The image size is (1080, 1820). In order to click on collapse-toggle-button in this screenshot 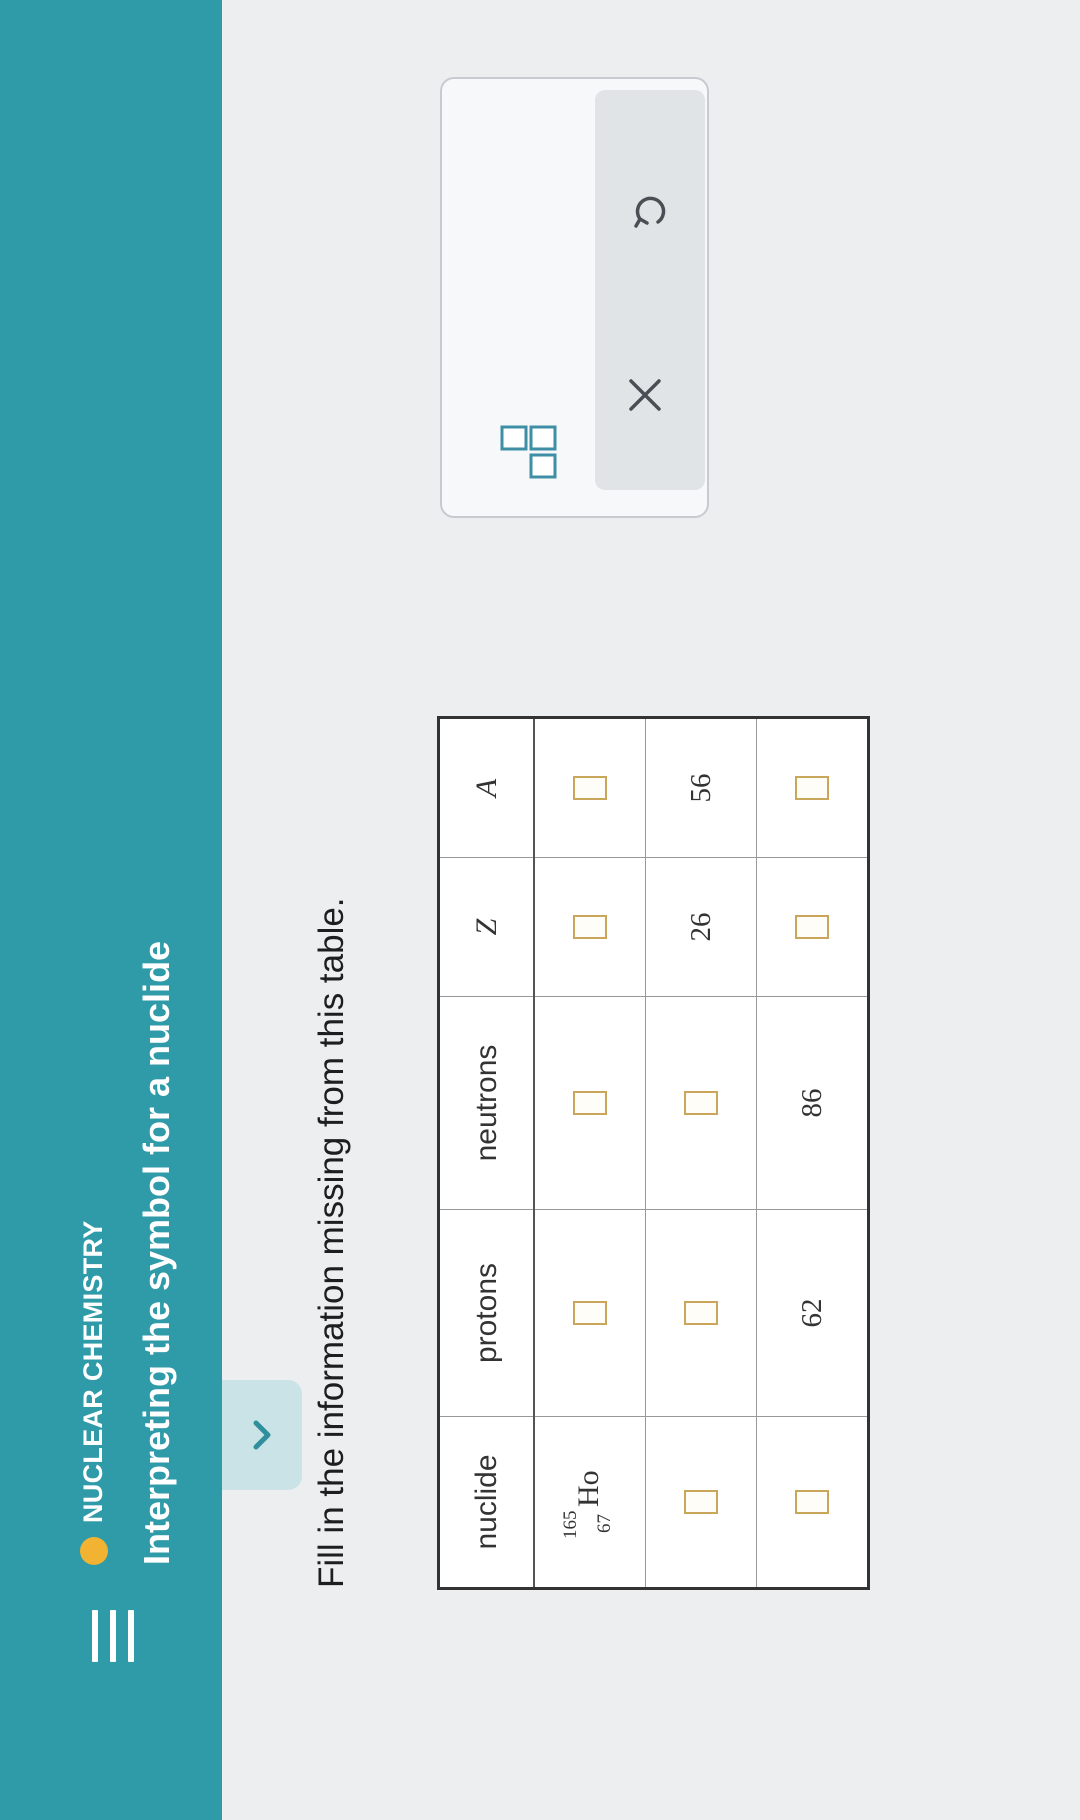, I will do `click(262, 1435)`.